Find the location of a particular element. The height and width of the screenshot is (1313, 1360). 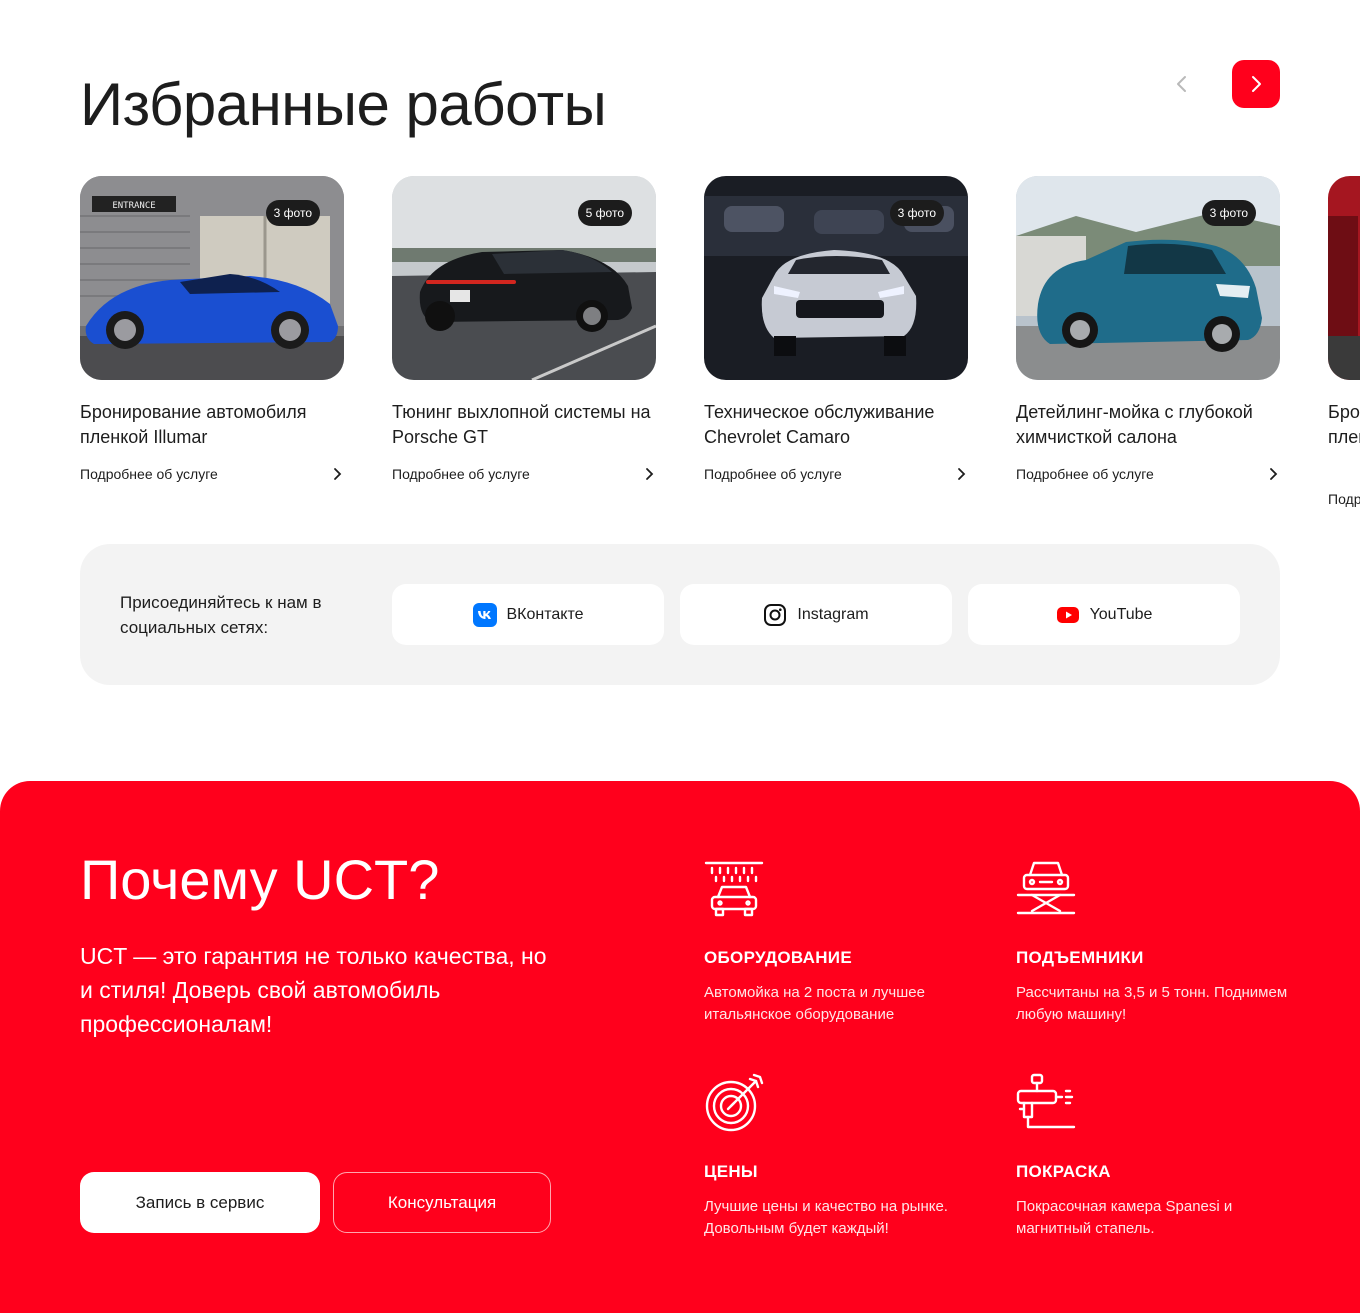

carousel-prev-button is located at coordinates (1182, 84).